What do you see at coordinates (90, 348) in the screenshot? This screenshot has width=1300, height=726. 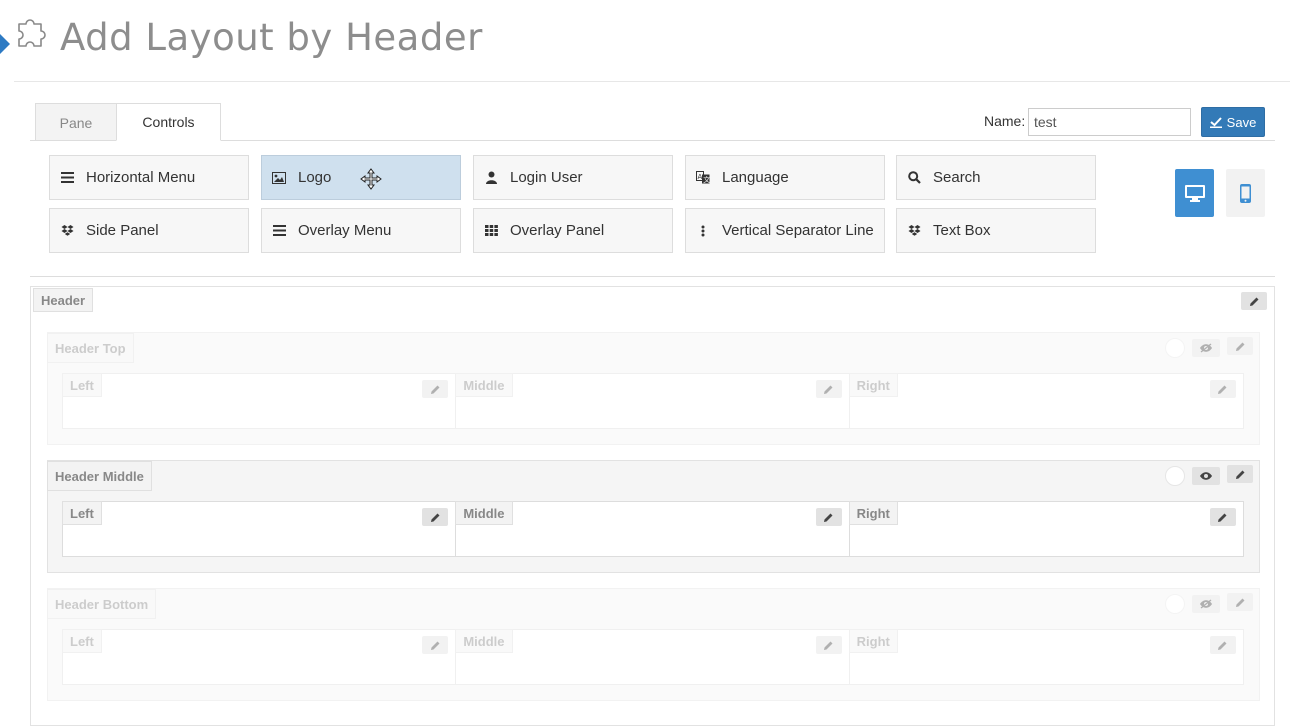 I see `section-tag: Header Top` at bounding box center [90, 348].